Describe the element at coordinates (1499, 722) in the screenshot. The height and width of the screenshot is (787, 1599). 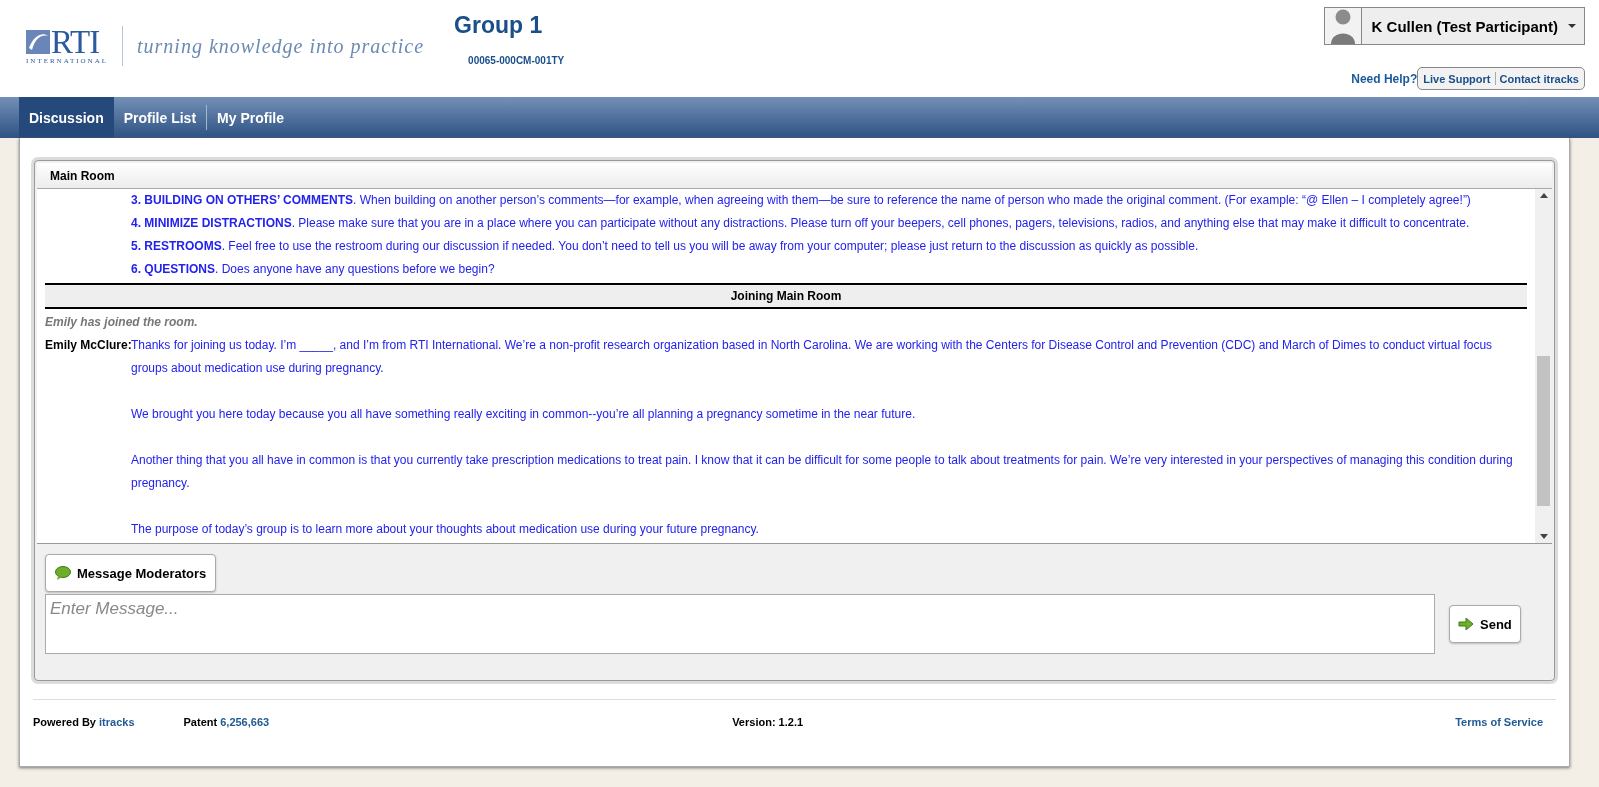
I see `terms-link: Terms of Service` at that location.